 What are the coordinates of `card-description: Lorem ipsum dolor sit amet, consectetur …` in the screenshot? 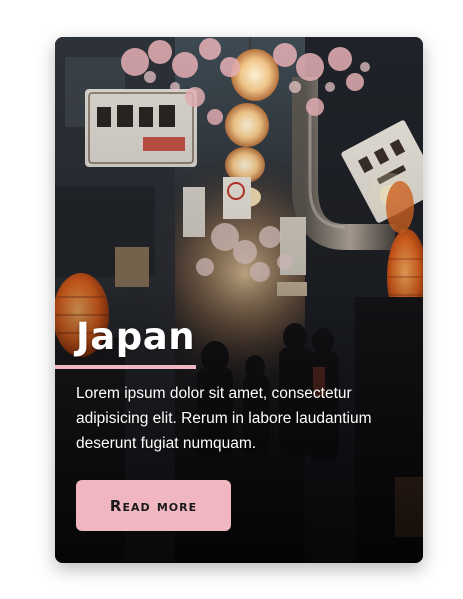 It's located at (224, 418).